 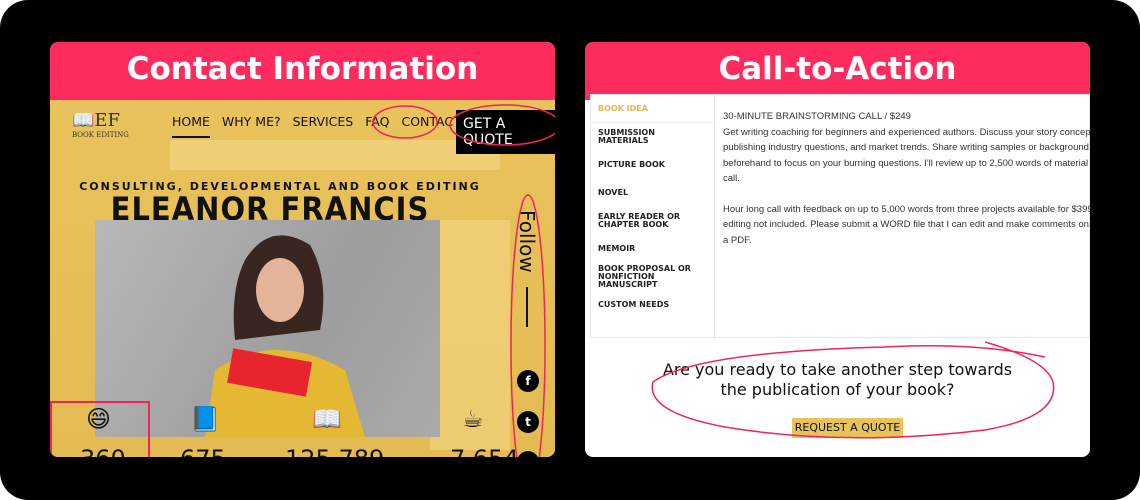 I want to click on stat-value: 7,654, so click(x=484, y=451).